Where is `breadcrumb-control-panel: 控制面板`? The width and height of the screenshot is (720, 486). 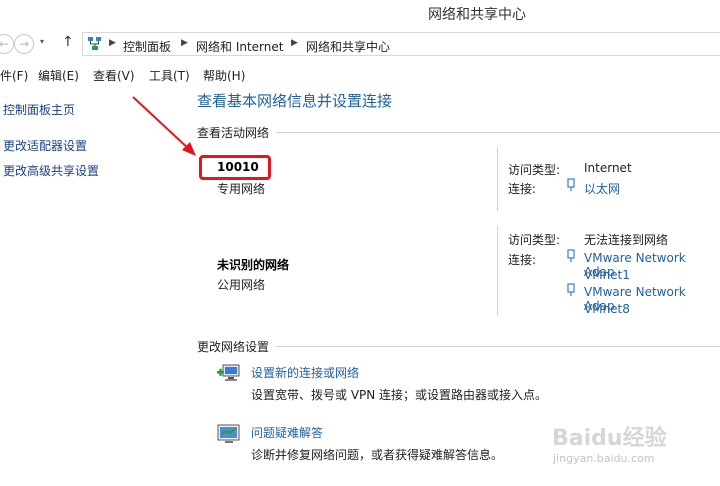 breadcrumb-control-panel: 控制面板 is located at coordinates (147, 46).